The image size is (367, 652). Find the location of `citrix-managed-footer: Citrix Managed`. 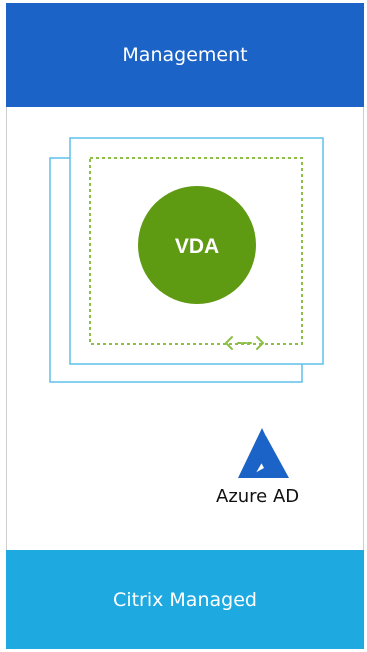

citrix-managed-footer: Citrix Managed is located at coordinates (185, 599).